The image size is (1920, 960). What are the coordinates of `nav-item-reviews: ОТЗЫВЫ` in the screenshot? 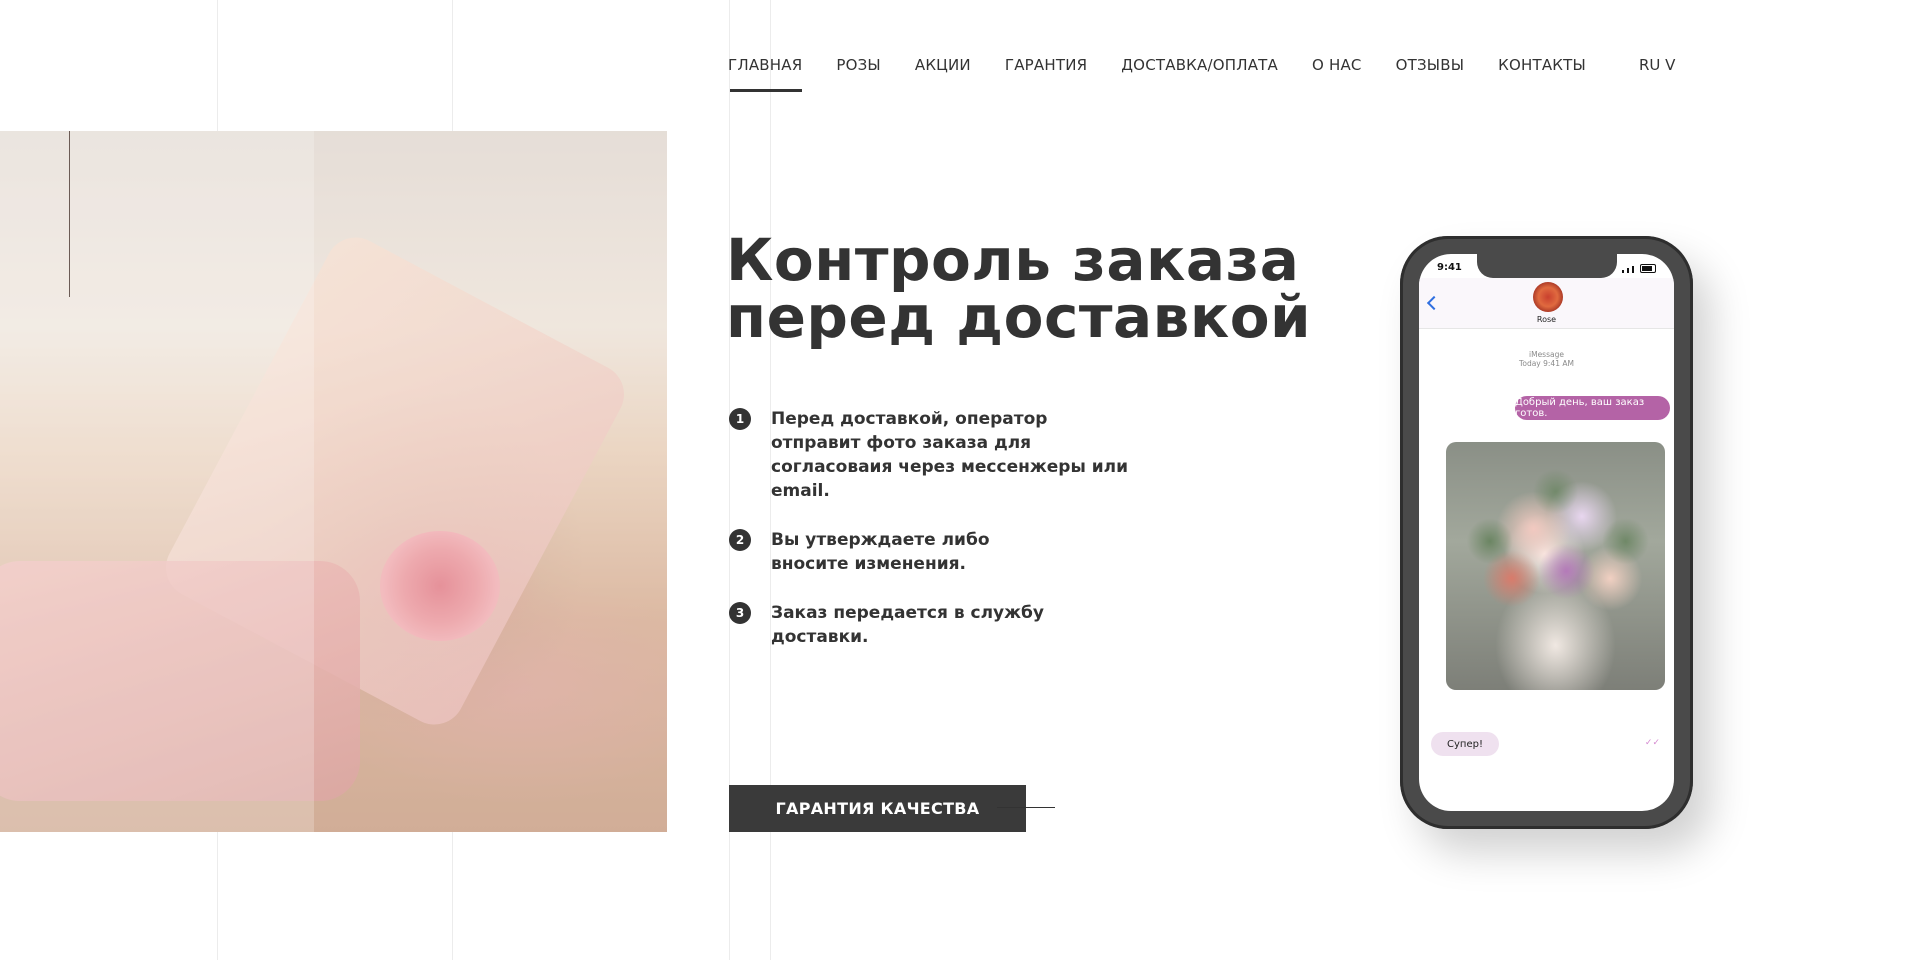 It's located at (1430, 65).